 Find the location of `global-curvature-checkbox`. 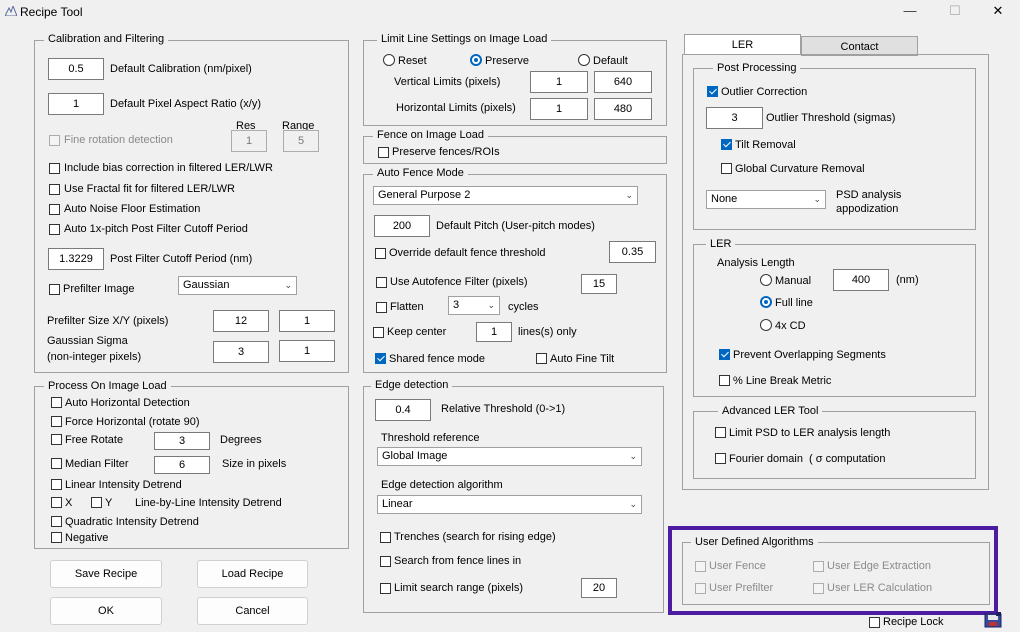

global-curvature-checkbox is located at coordinates (726, 168).